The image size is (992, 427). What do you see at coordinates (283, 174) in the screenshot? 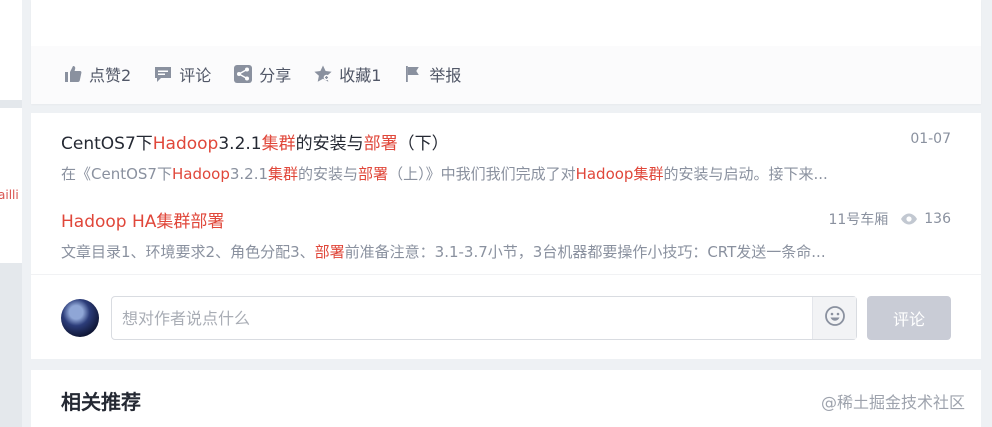
I see `desc-highlight: 集群` at bounding box center [283, 174].